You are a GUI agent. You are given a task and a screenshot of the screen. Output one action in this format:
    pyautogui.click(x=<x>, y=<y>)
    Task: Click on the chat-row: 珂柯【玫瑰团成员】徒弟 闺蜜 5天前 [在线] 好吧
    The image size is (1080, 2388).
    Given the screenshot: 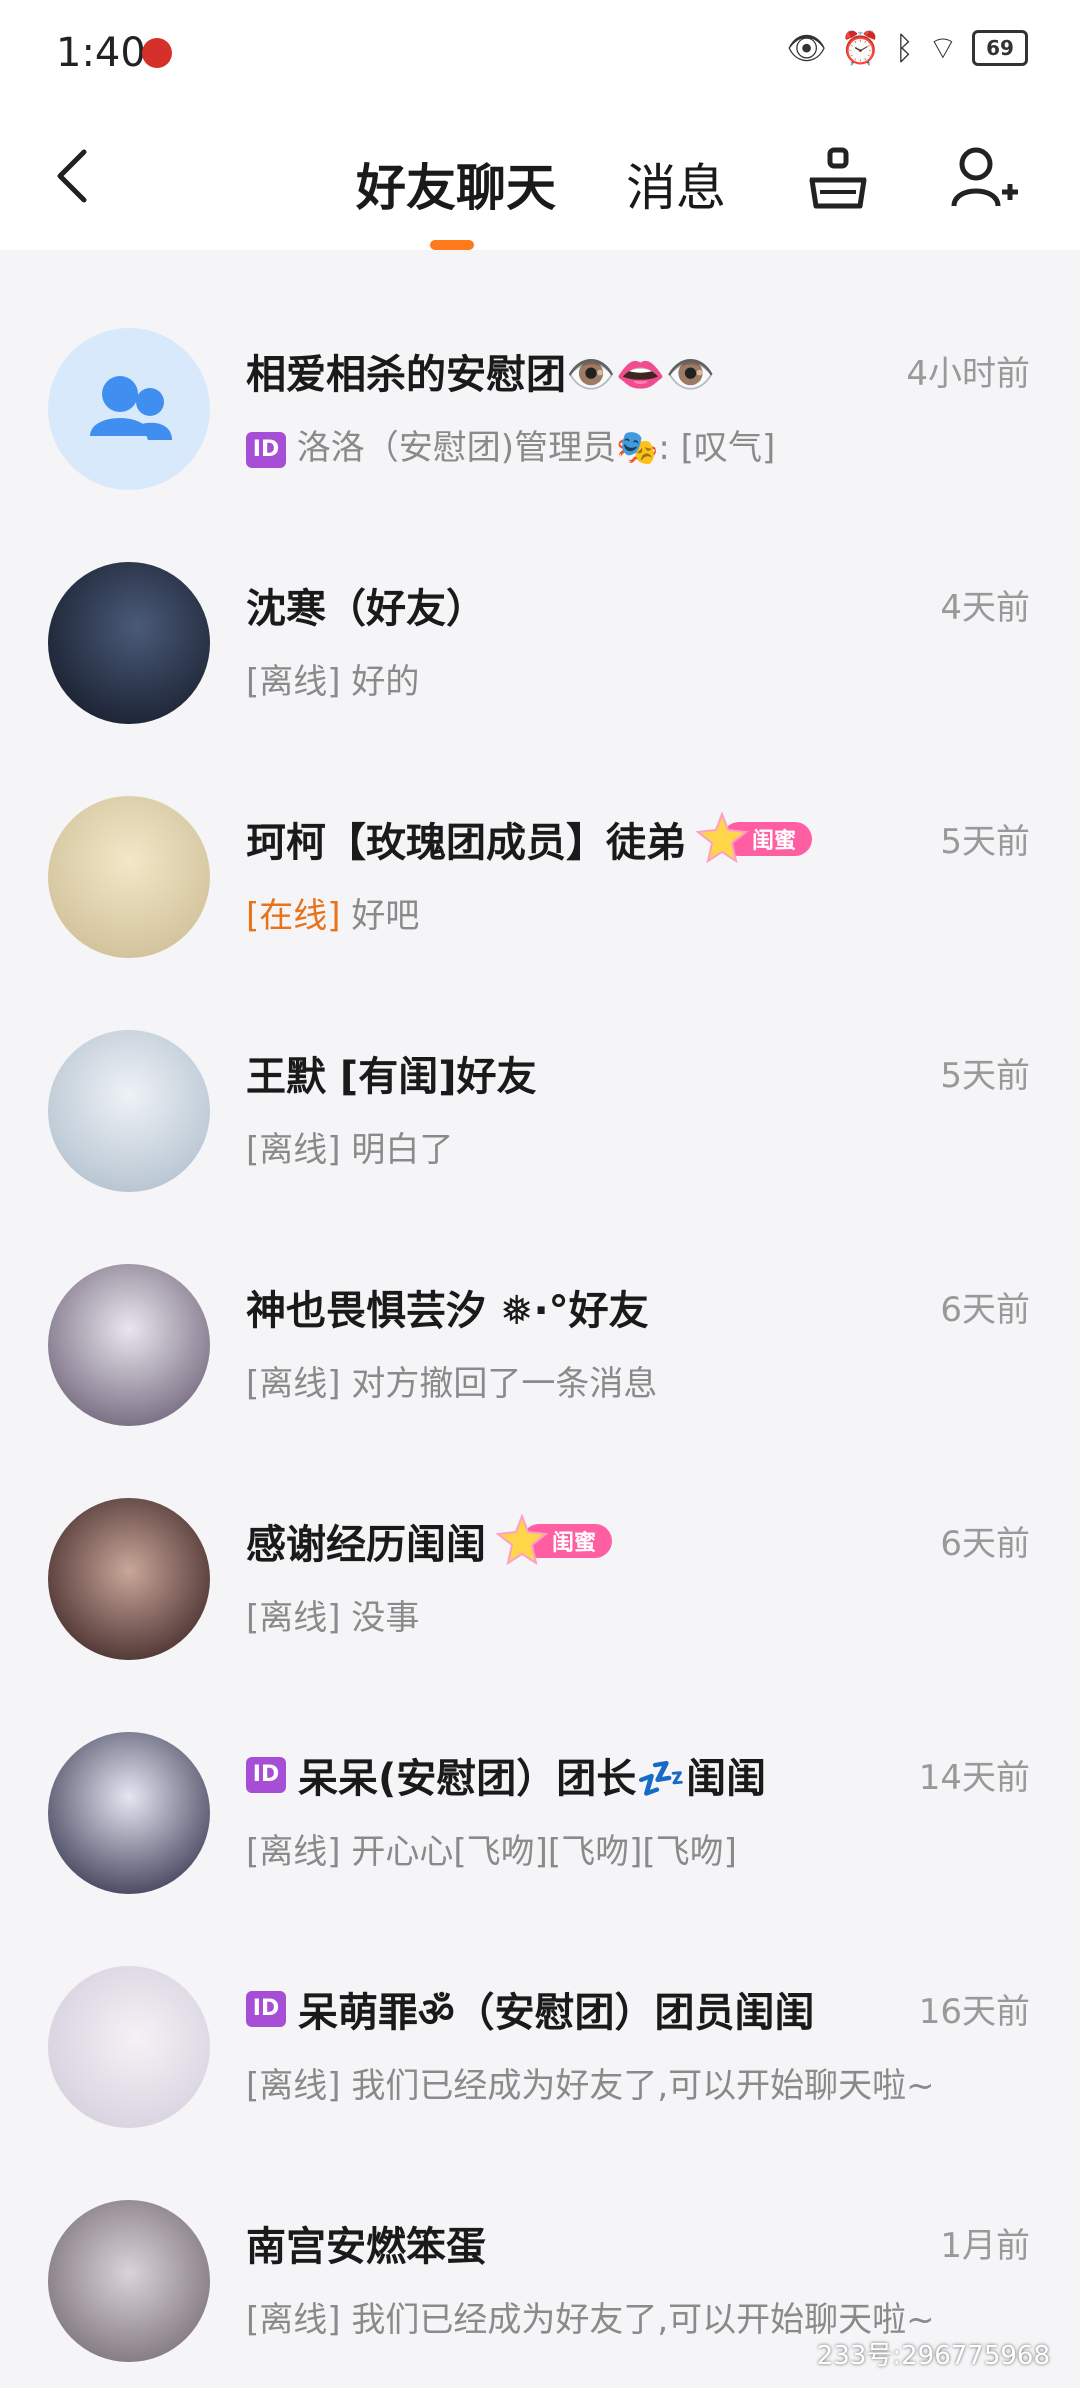 What is the action you would take?
    pyautogui.click(x=540, y=838)
    